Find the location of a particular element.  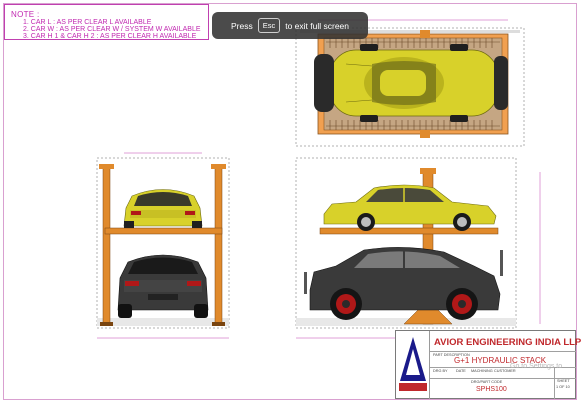

side-upper-platform is located at coordinates (409, 231).